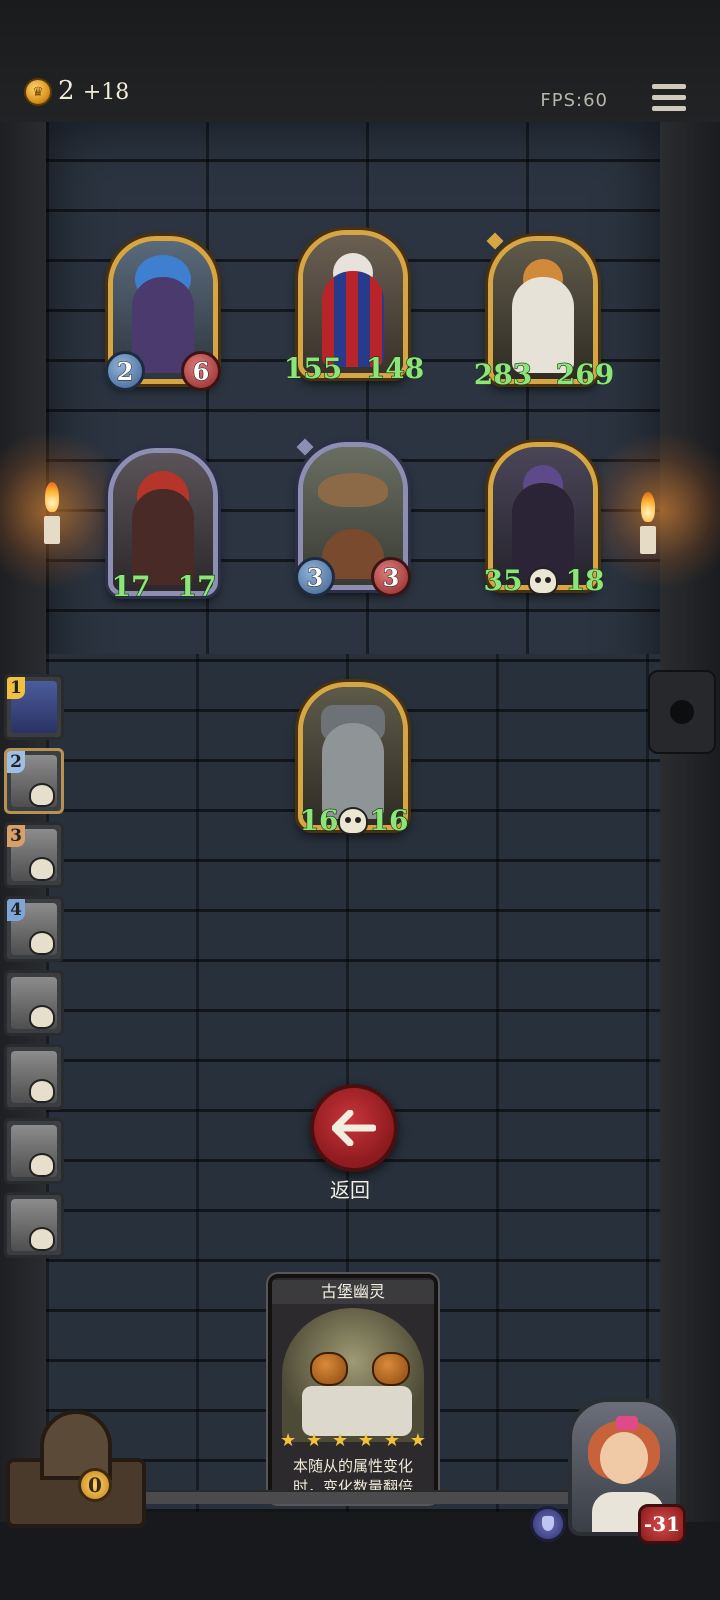  Describe the element at coordinates (201, 371) in the screenshot. I see `health-value: 6` at that location.